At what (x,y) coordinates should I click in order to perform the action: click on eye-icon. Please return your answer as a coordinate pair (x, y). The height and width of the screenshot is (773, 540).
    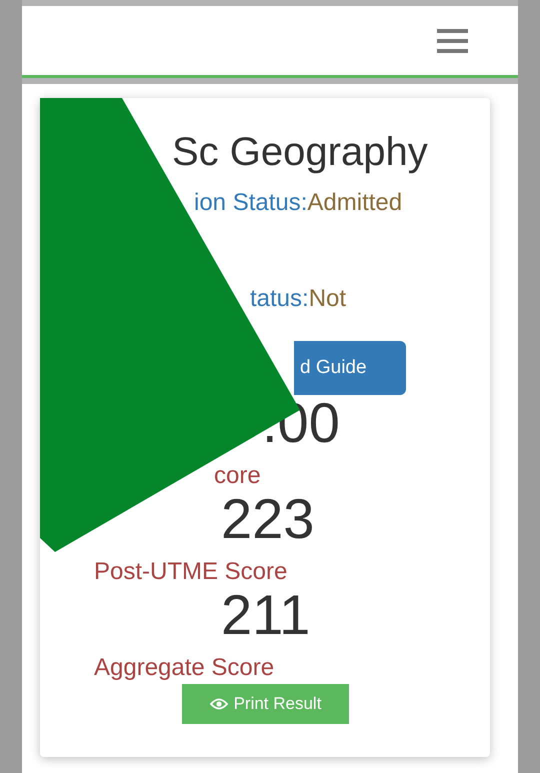
    Looking at the image, I should click on (219, 704).